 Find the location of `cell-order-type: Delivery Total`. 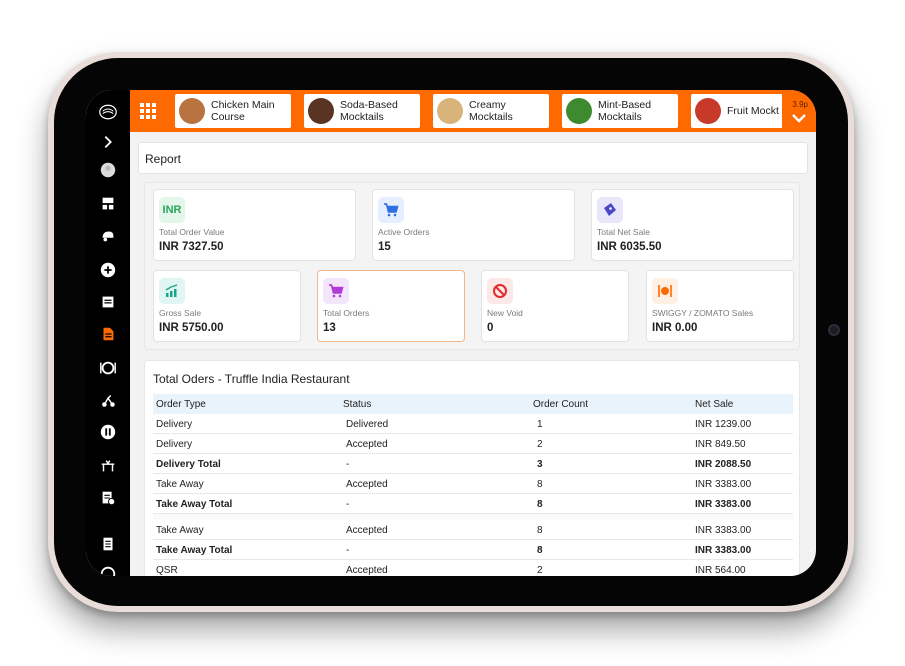

cell-order-type: Delivery Total is located at coordinates (188, 464).